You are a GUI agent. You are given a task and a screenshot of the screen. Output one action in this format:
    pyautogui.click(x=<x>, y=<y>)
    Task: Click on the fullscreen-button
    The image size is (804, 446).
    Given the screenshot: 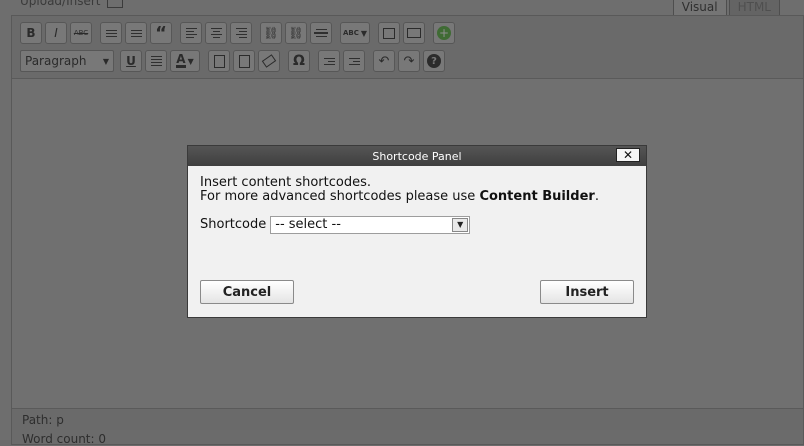 What is the action you would take?
    pyautogui.click(x=389, y=33)
    